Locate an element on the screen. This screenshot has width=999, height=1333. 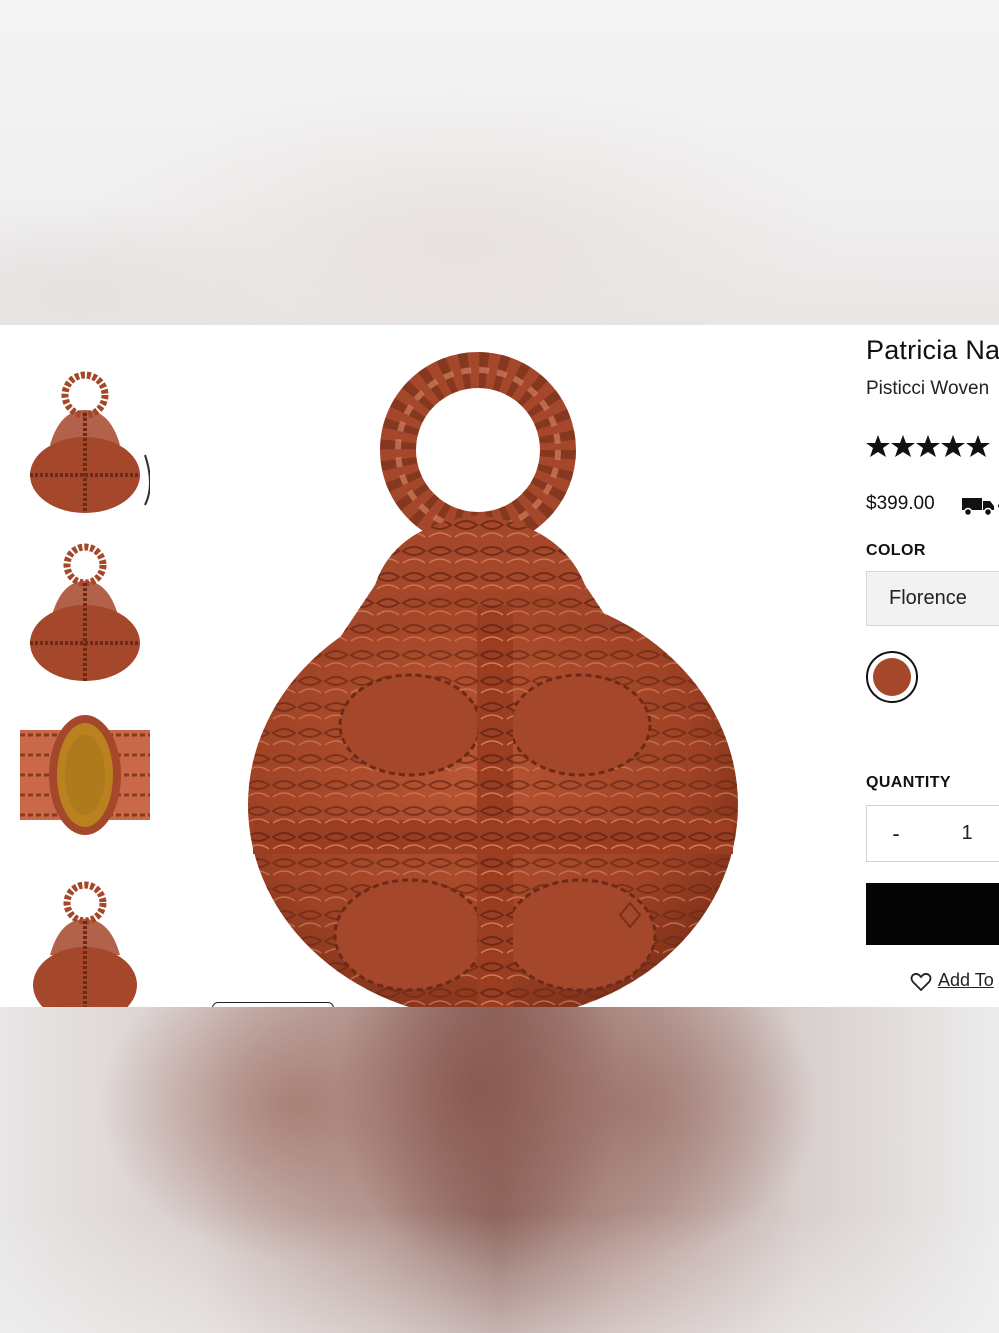
color-select: Florence is located at coordinates (932, 598).